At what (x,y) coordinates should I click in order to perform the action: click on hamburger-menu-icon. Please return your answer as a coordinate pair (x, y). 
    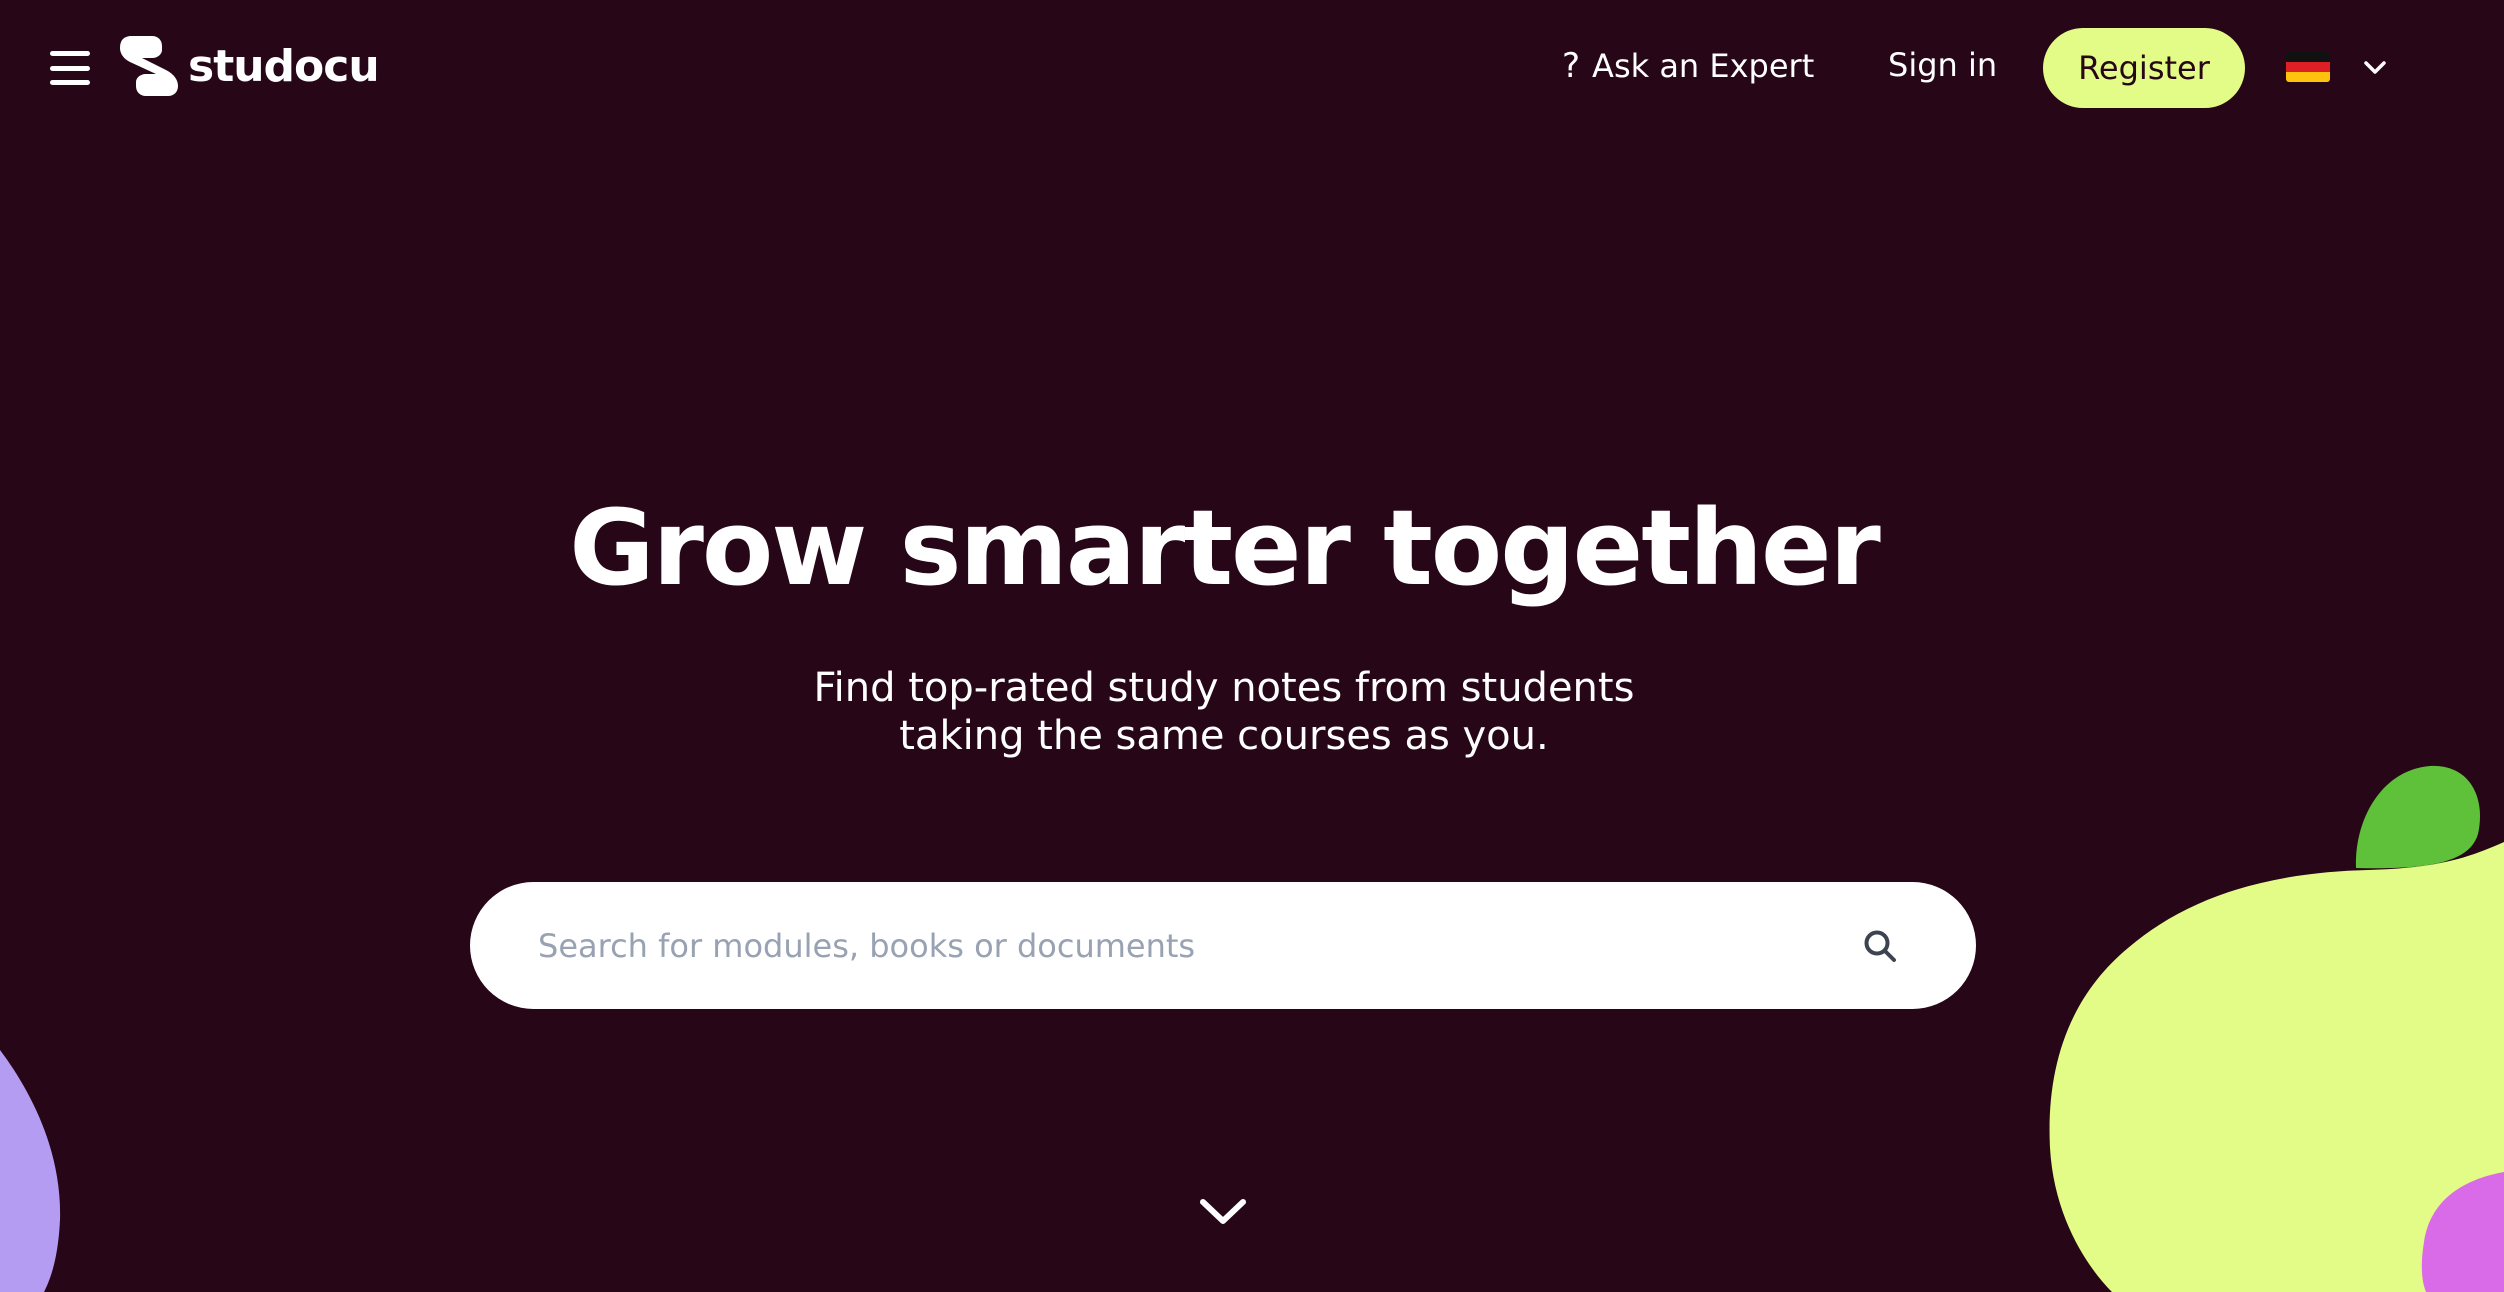
    Looking at the image, I should click on (70, 68).